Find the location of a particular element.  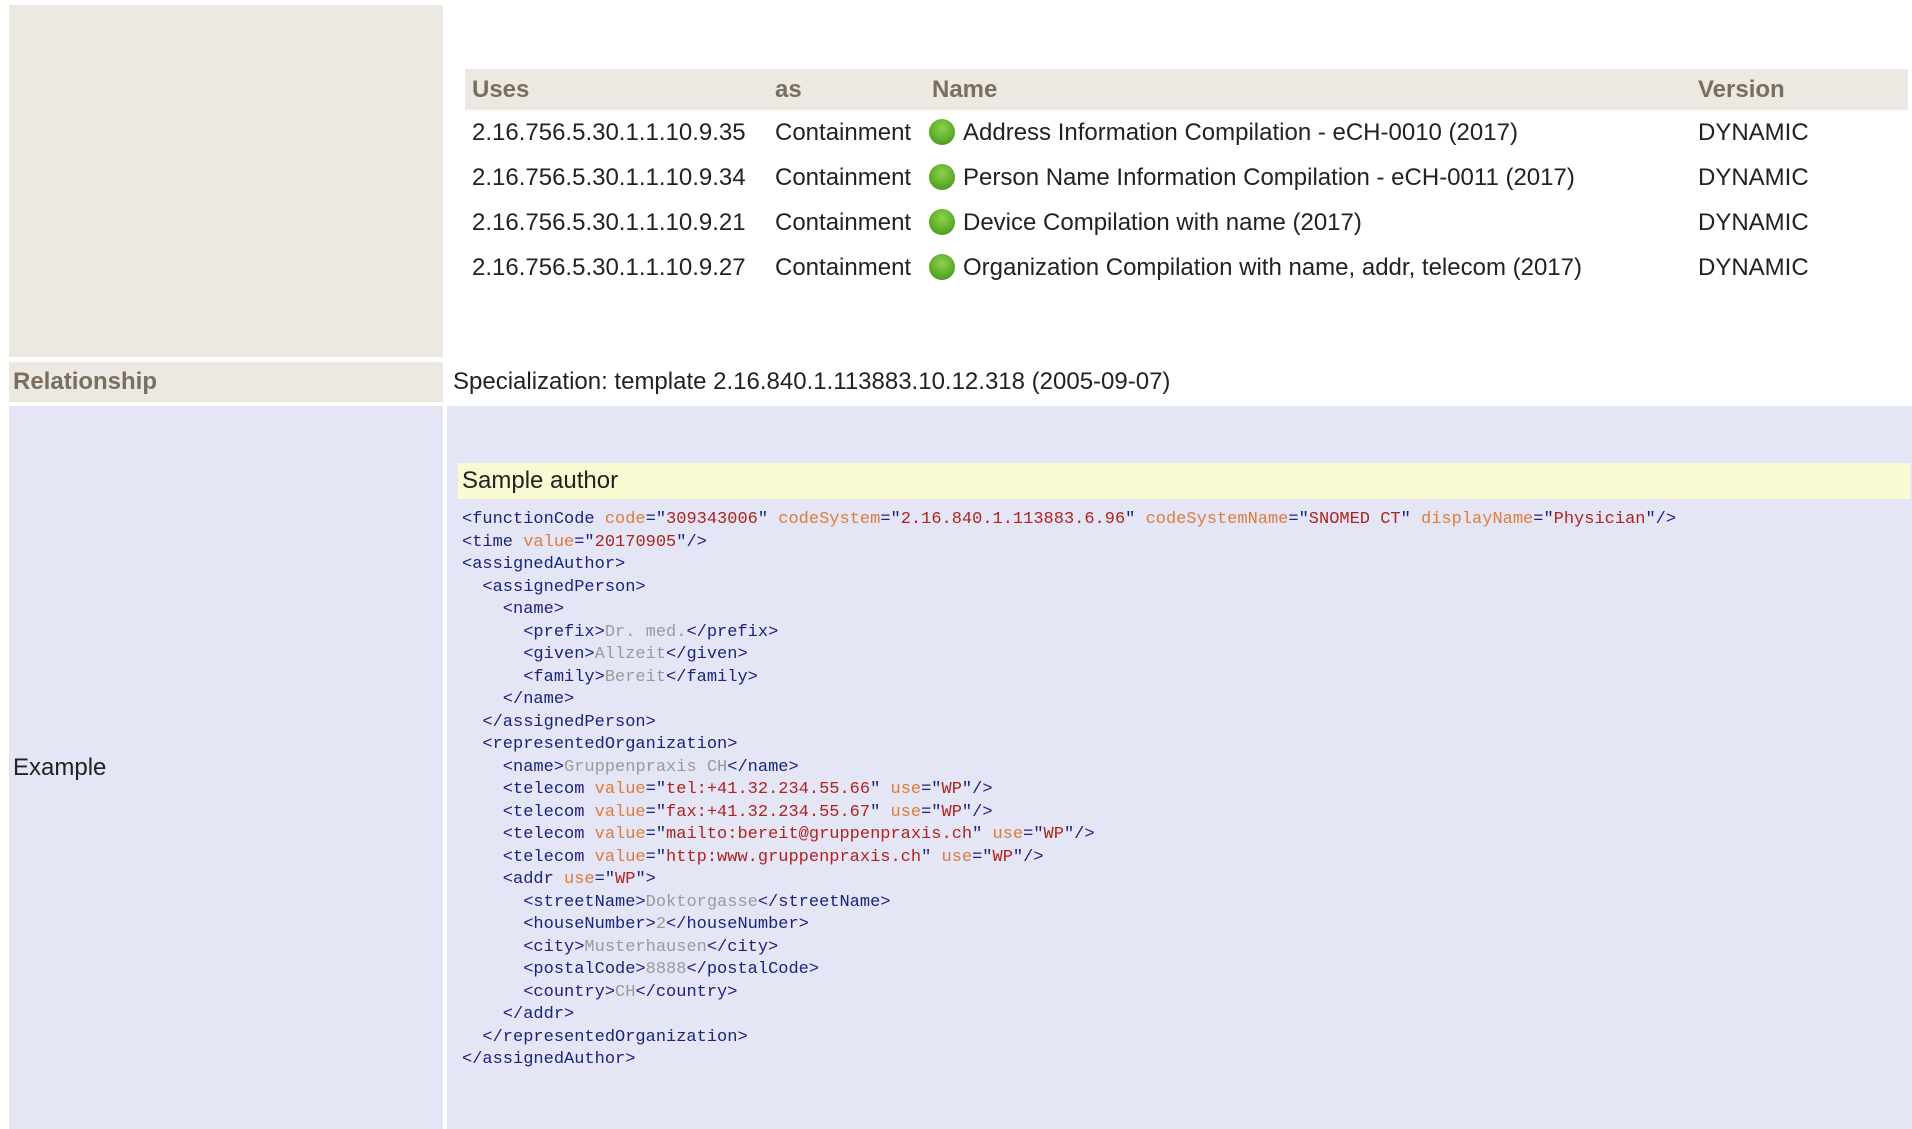

xml-text-token: CH is located at coordinates (625, 992).